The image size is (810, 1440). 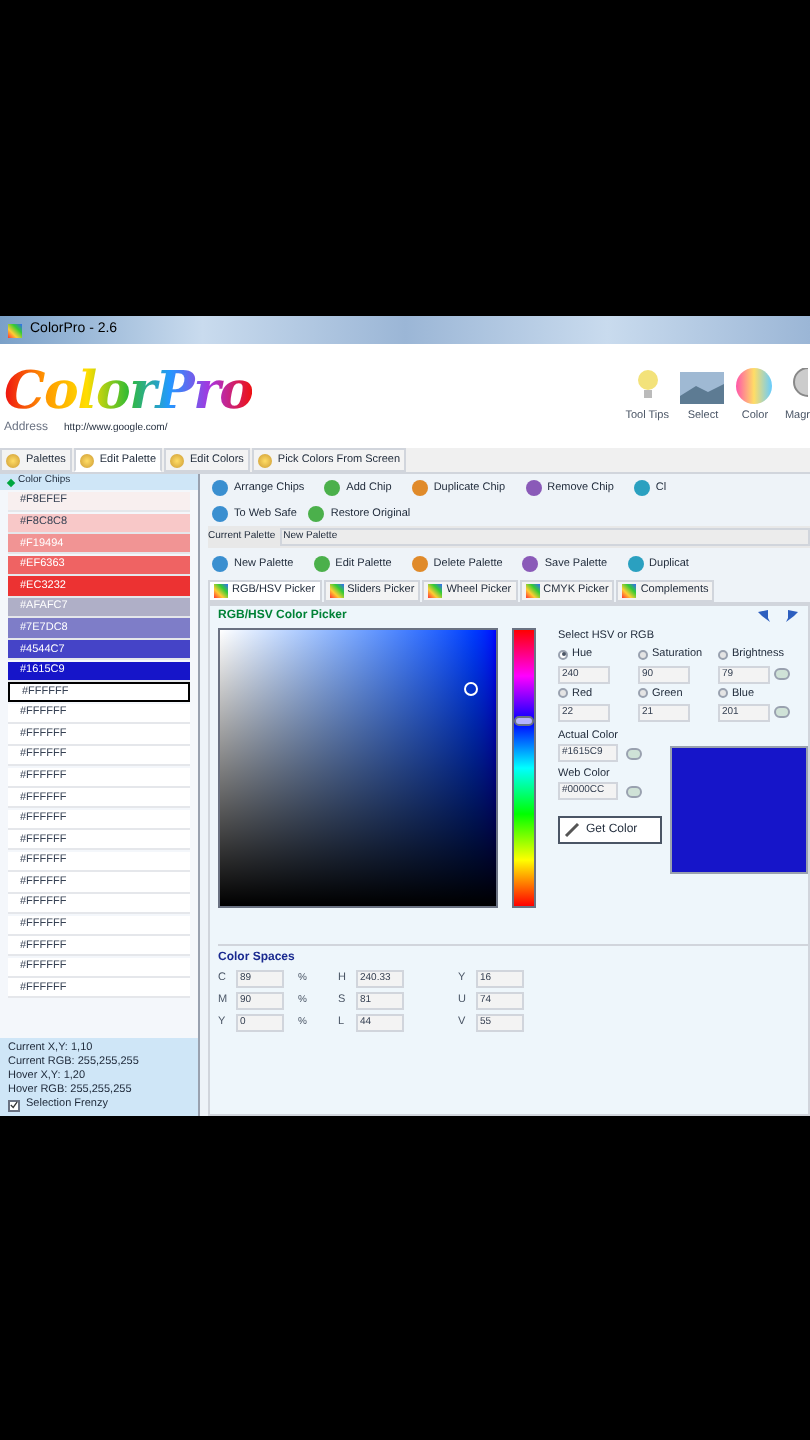 What do you see at coordinates (524, 721) in the screenshot?
I see `slider-handle` at bounding box center [524, 721].